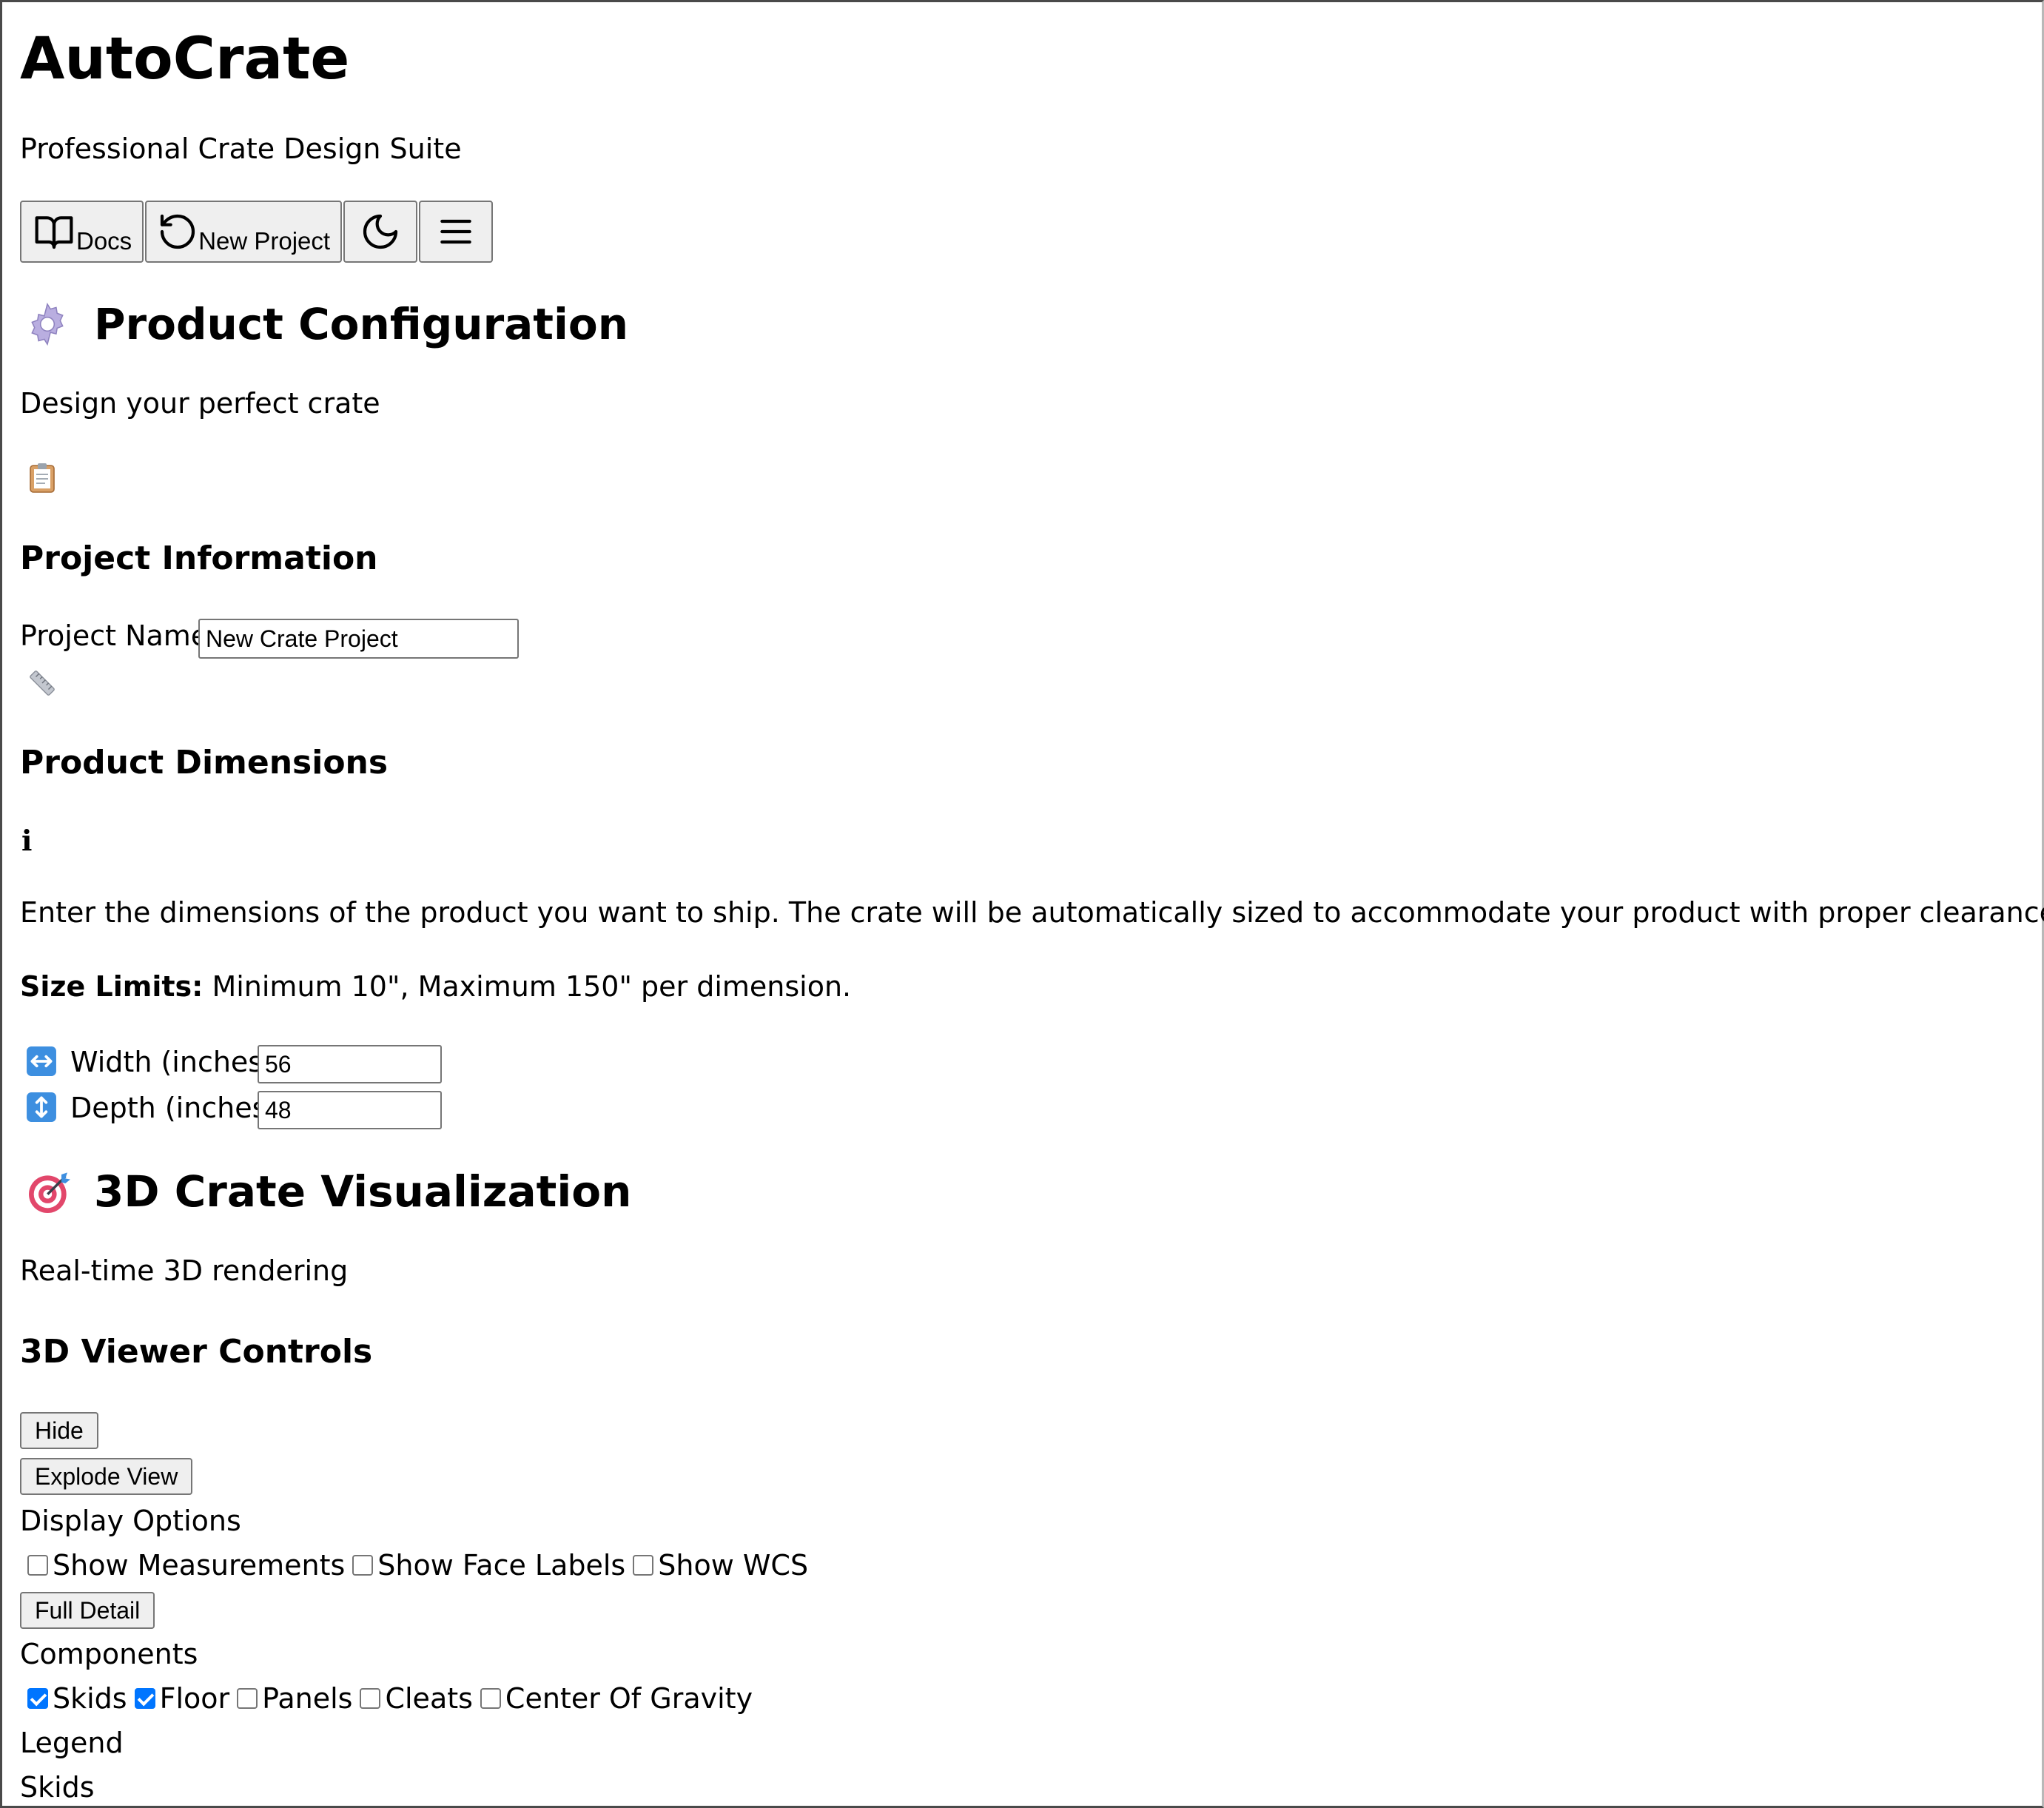  I want to click on moon-icon, so click(380, 231).